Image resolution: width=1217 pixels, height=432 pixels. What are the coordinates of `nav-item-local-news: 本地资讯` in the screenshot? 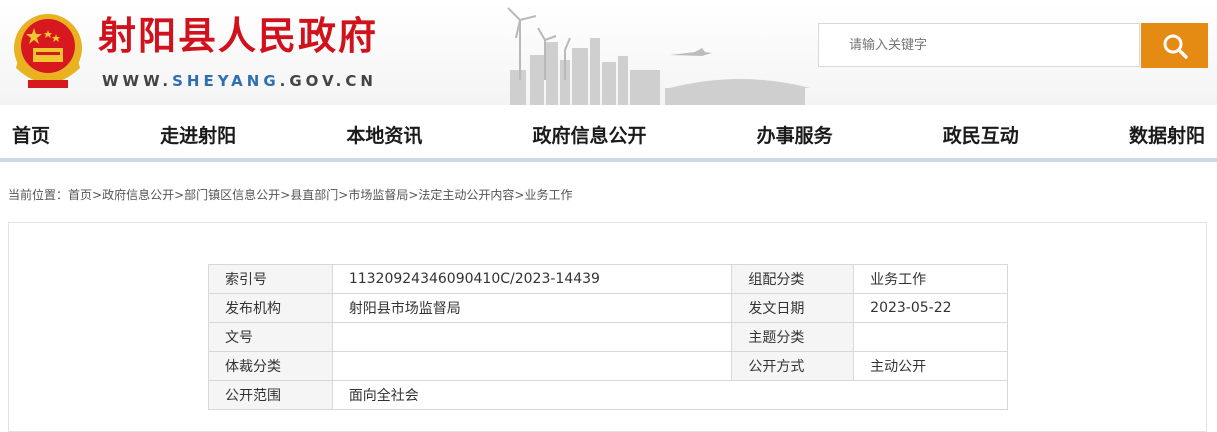 It's located at (384, 134).